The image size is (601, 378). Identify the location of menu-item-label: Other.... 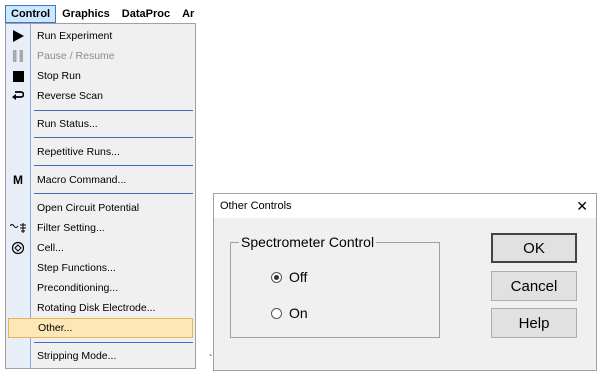
(55, 328).